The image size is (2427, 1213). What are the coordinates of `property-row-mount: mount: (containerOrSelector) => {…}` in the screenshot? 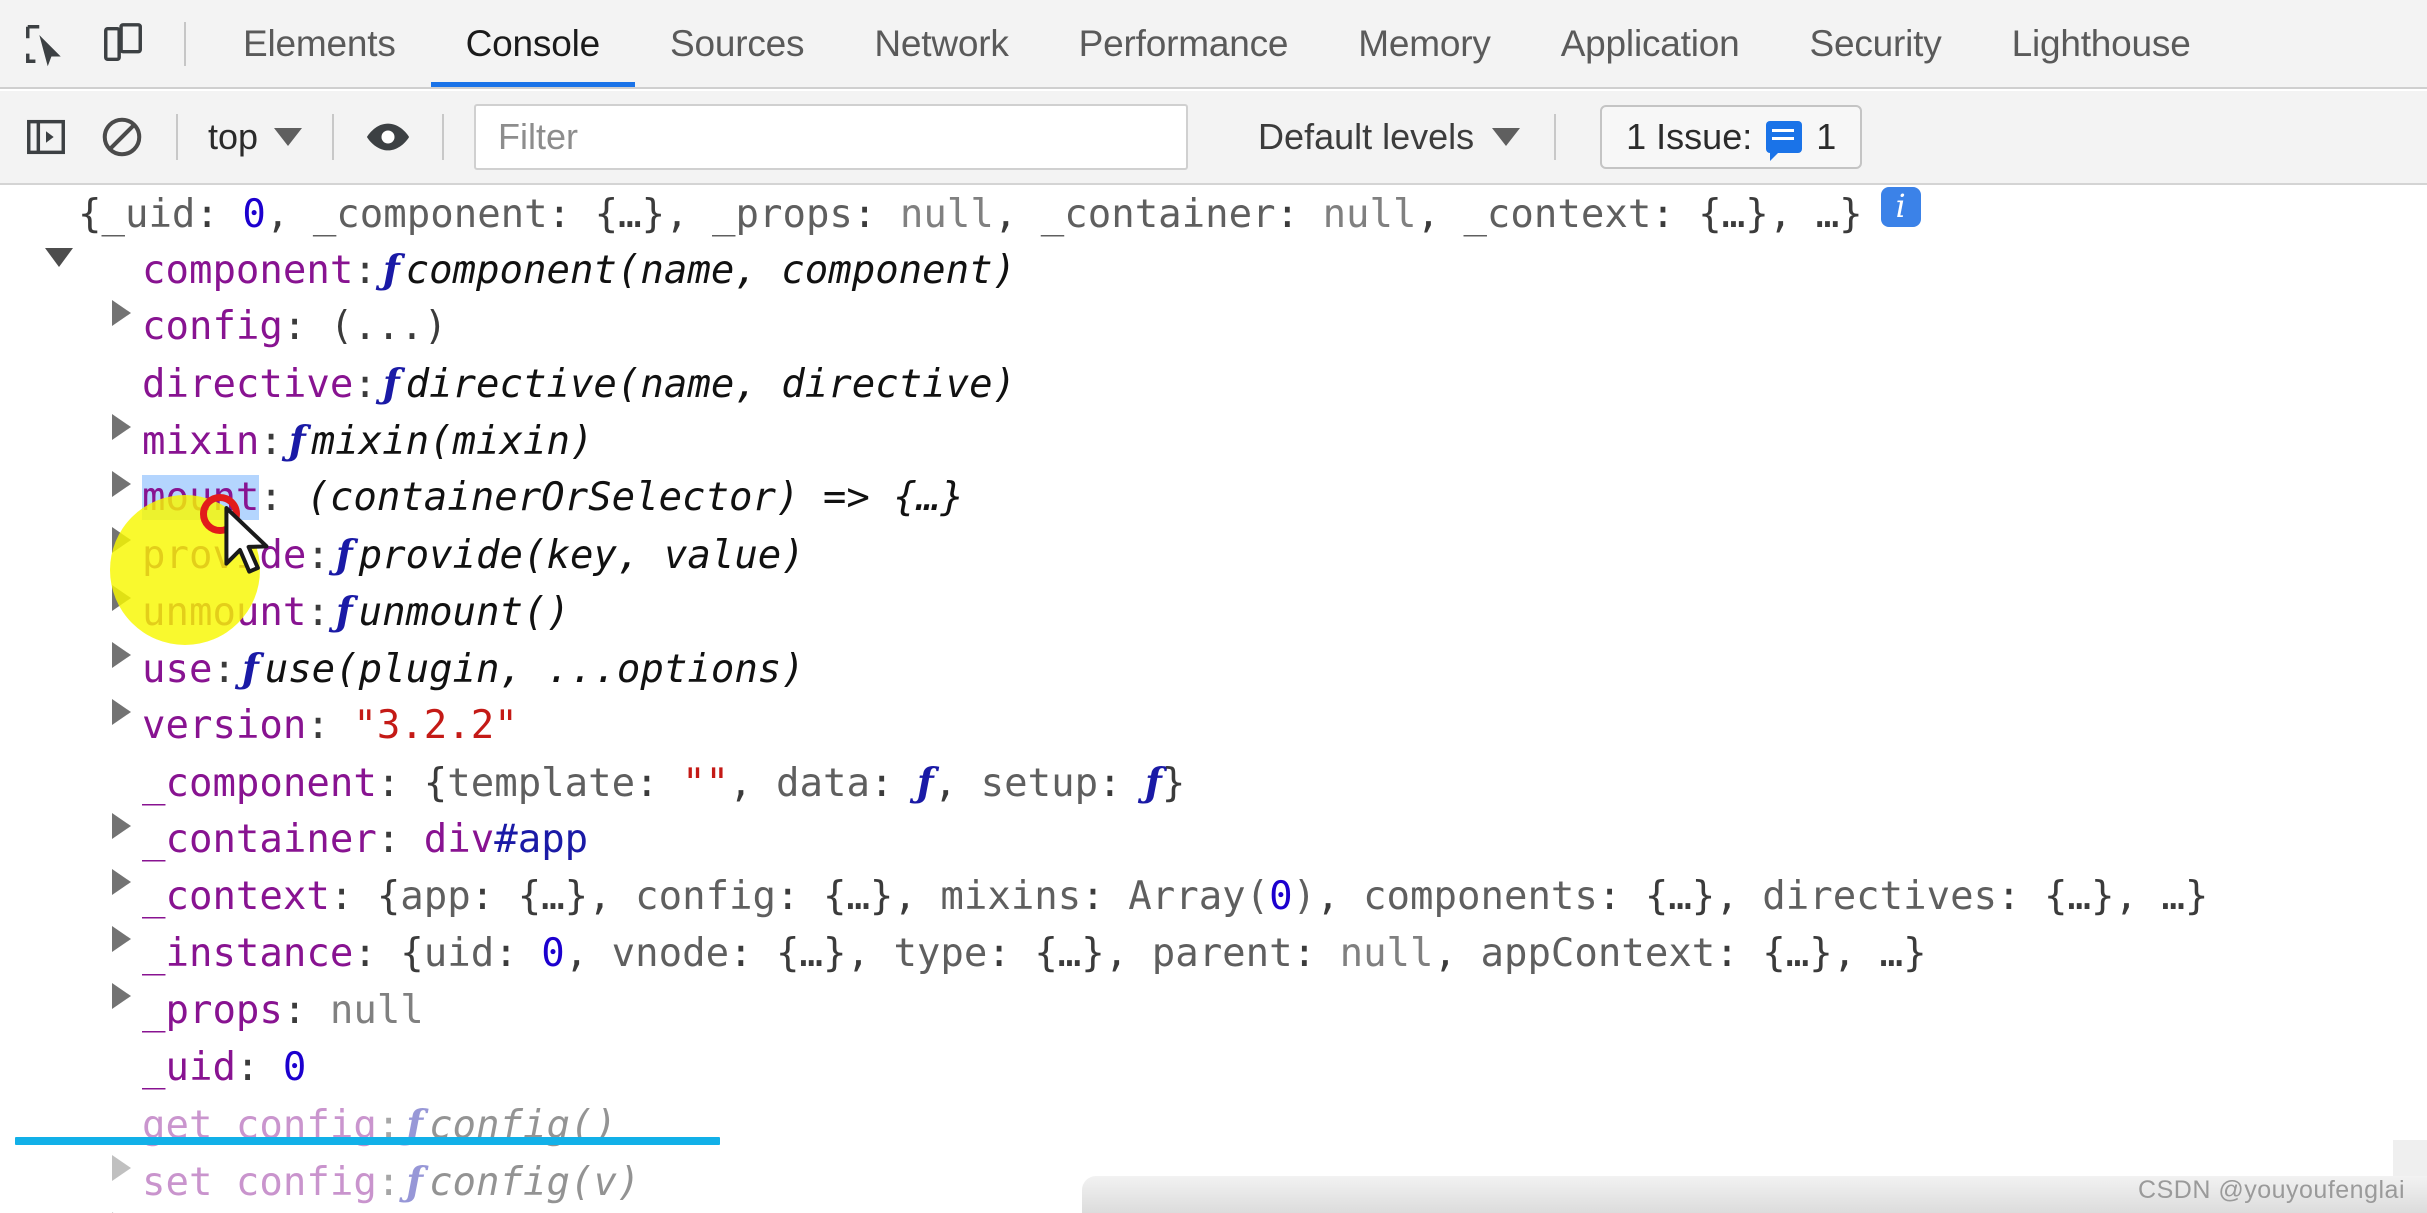 It's located at (1213, 514).